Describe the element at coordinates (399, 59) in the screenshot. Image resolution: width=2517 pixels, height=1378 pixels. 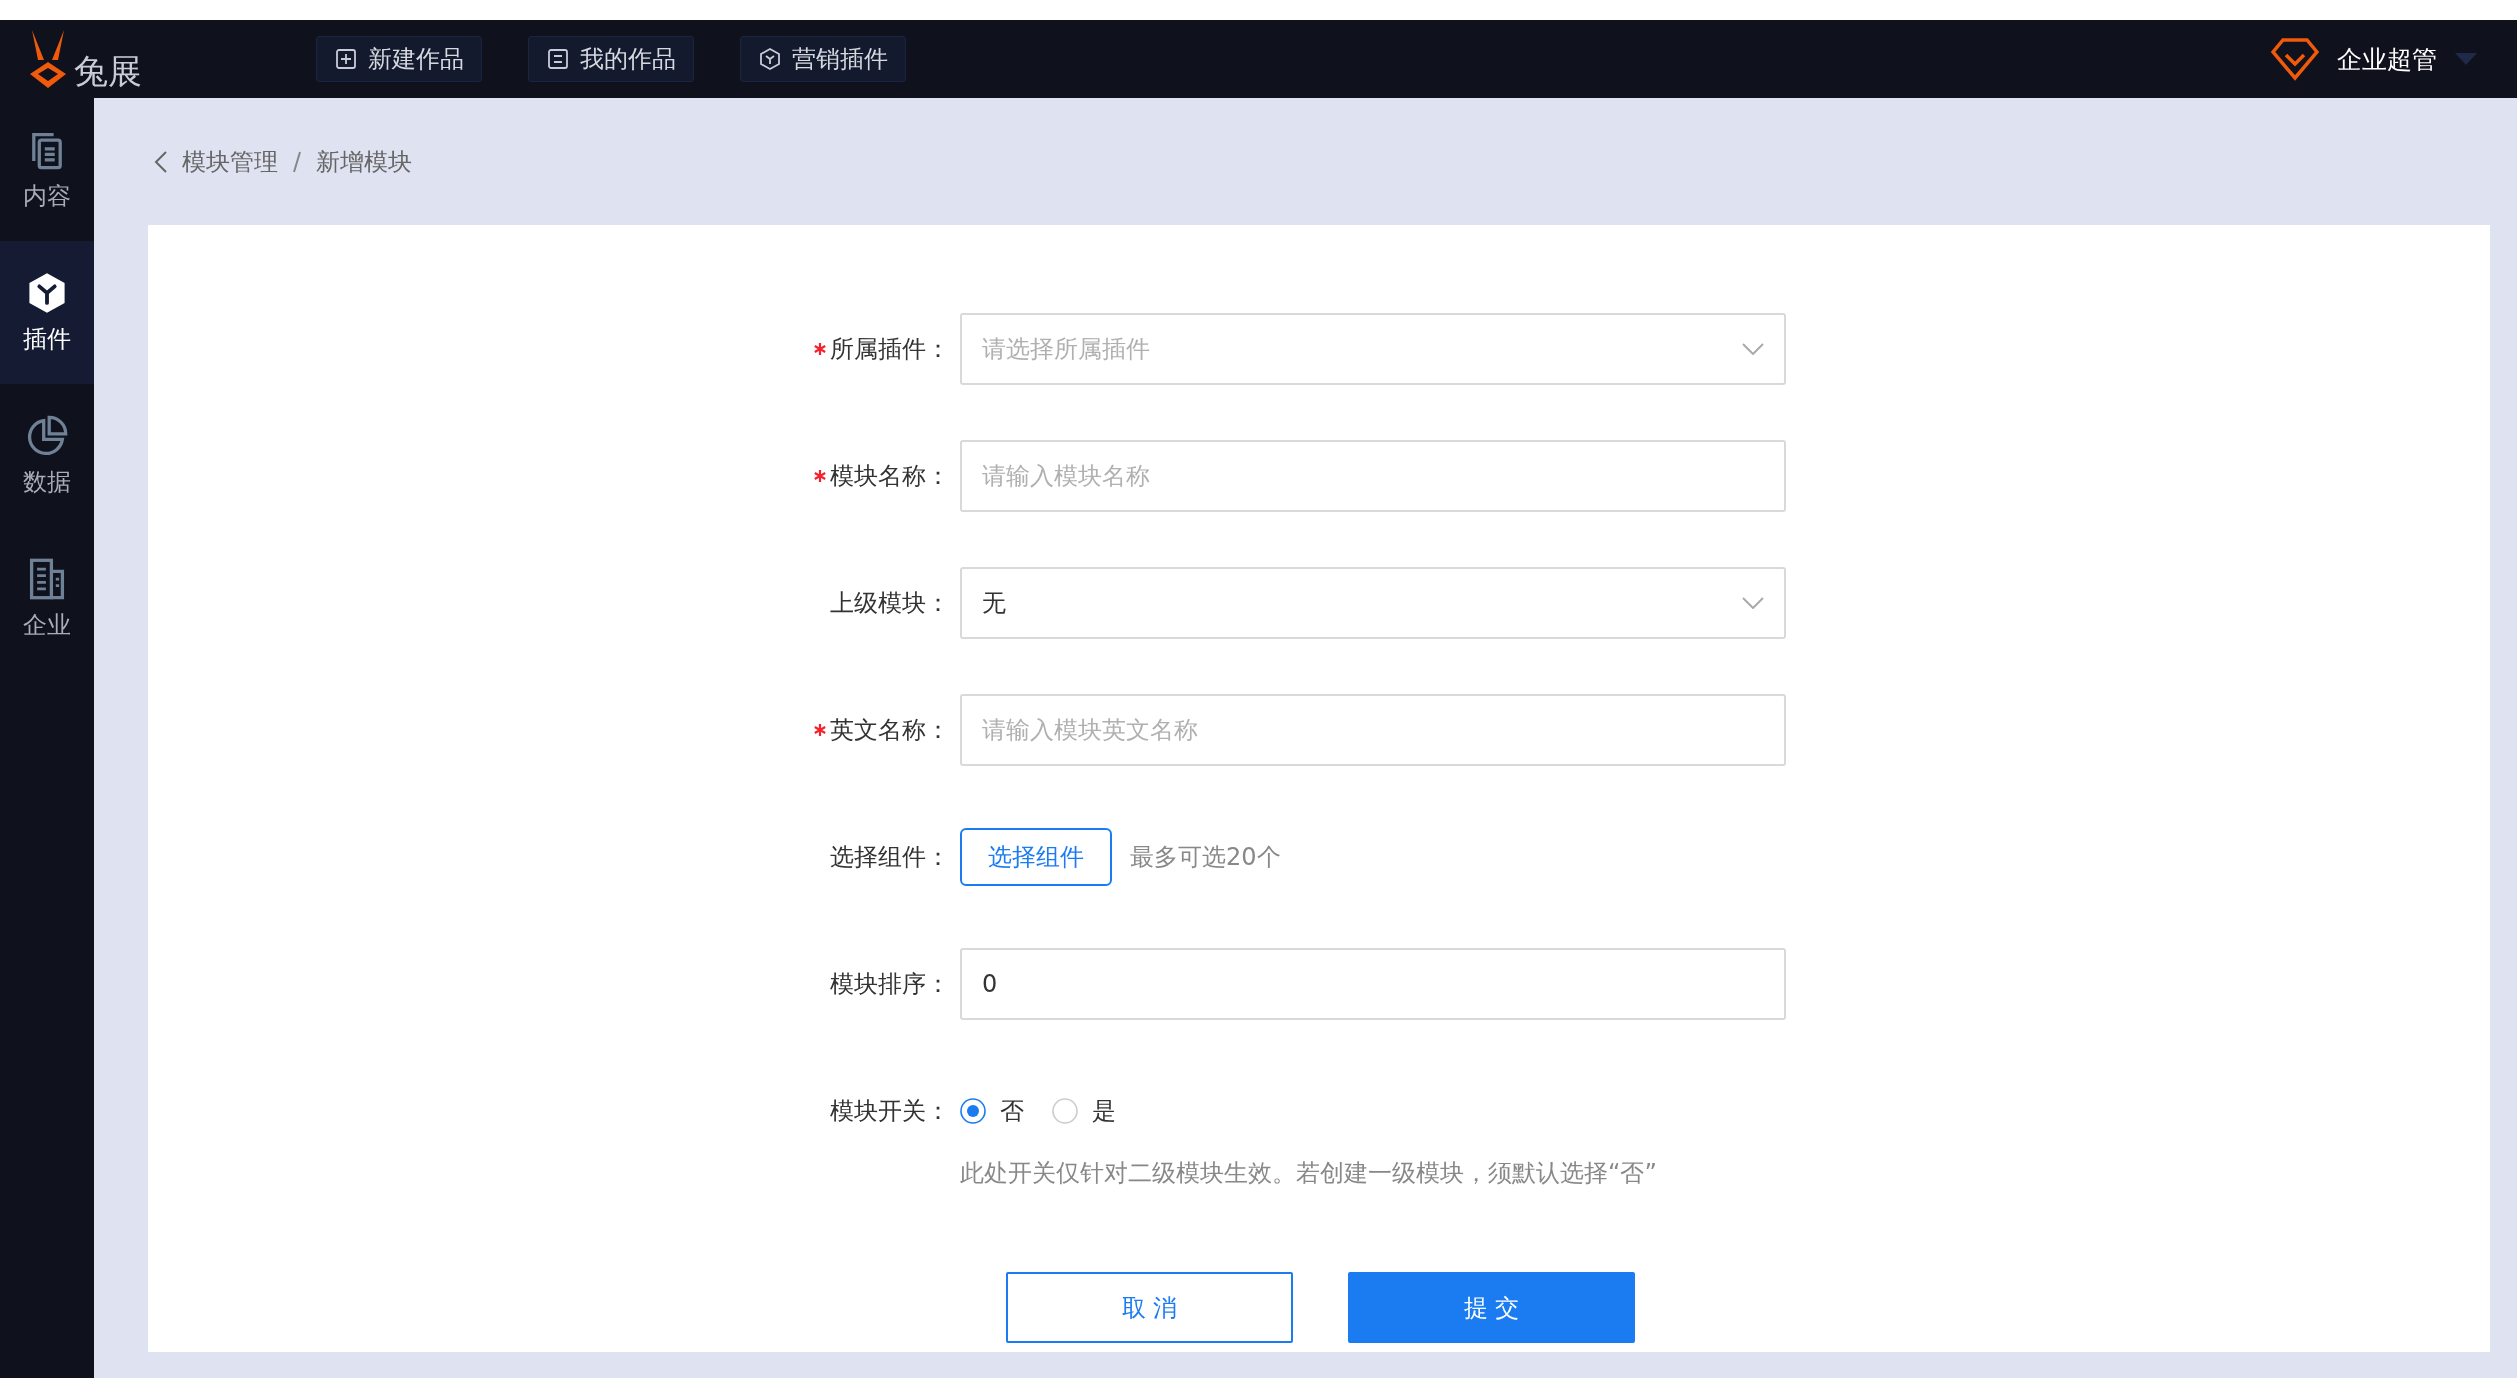
I see `nav-button: 新建作品` at that location.